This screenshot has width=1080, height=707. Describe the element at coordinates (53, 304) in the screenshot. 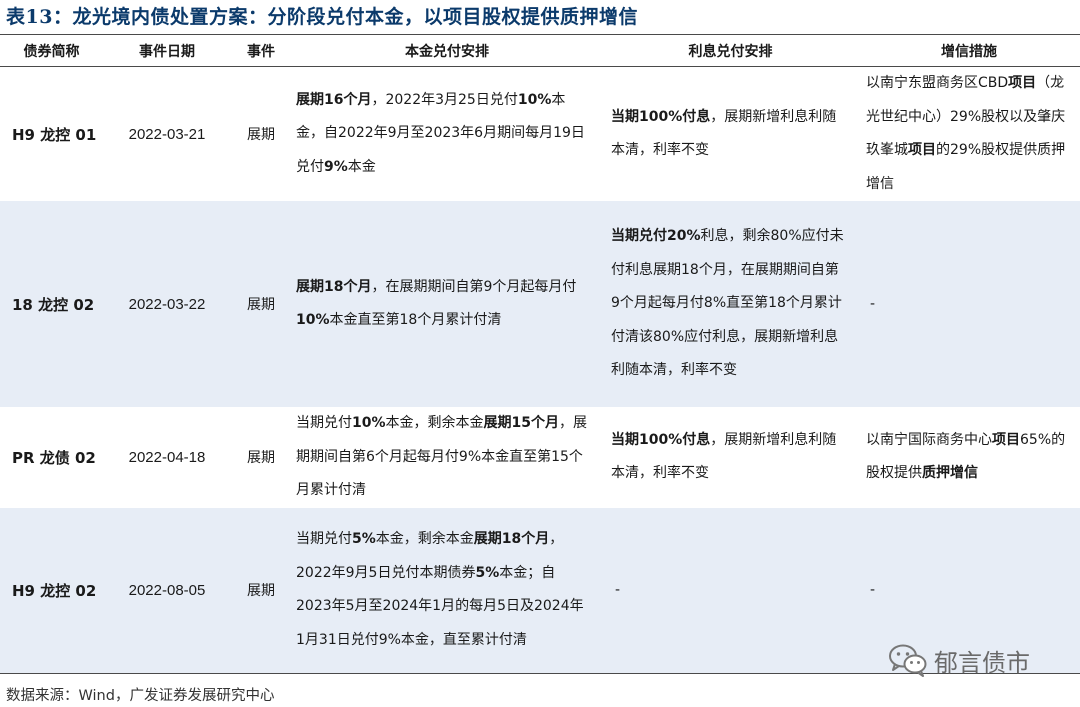

I see `bond-code-cell: 18 龙控 02` at that location.